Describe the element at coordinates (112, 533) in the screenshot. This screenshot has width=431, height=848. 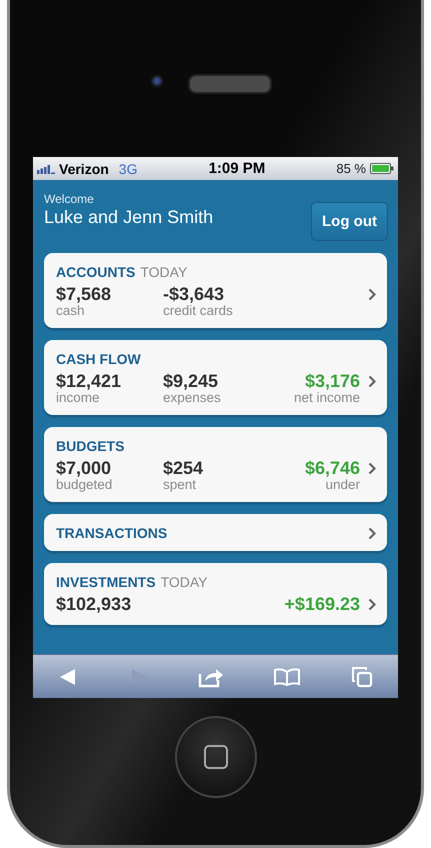
I see `card-title: TRANSACTIONS` at that location.